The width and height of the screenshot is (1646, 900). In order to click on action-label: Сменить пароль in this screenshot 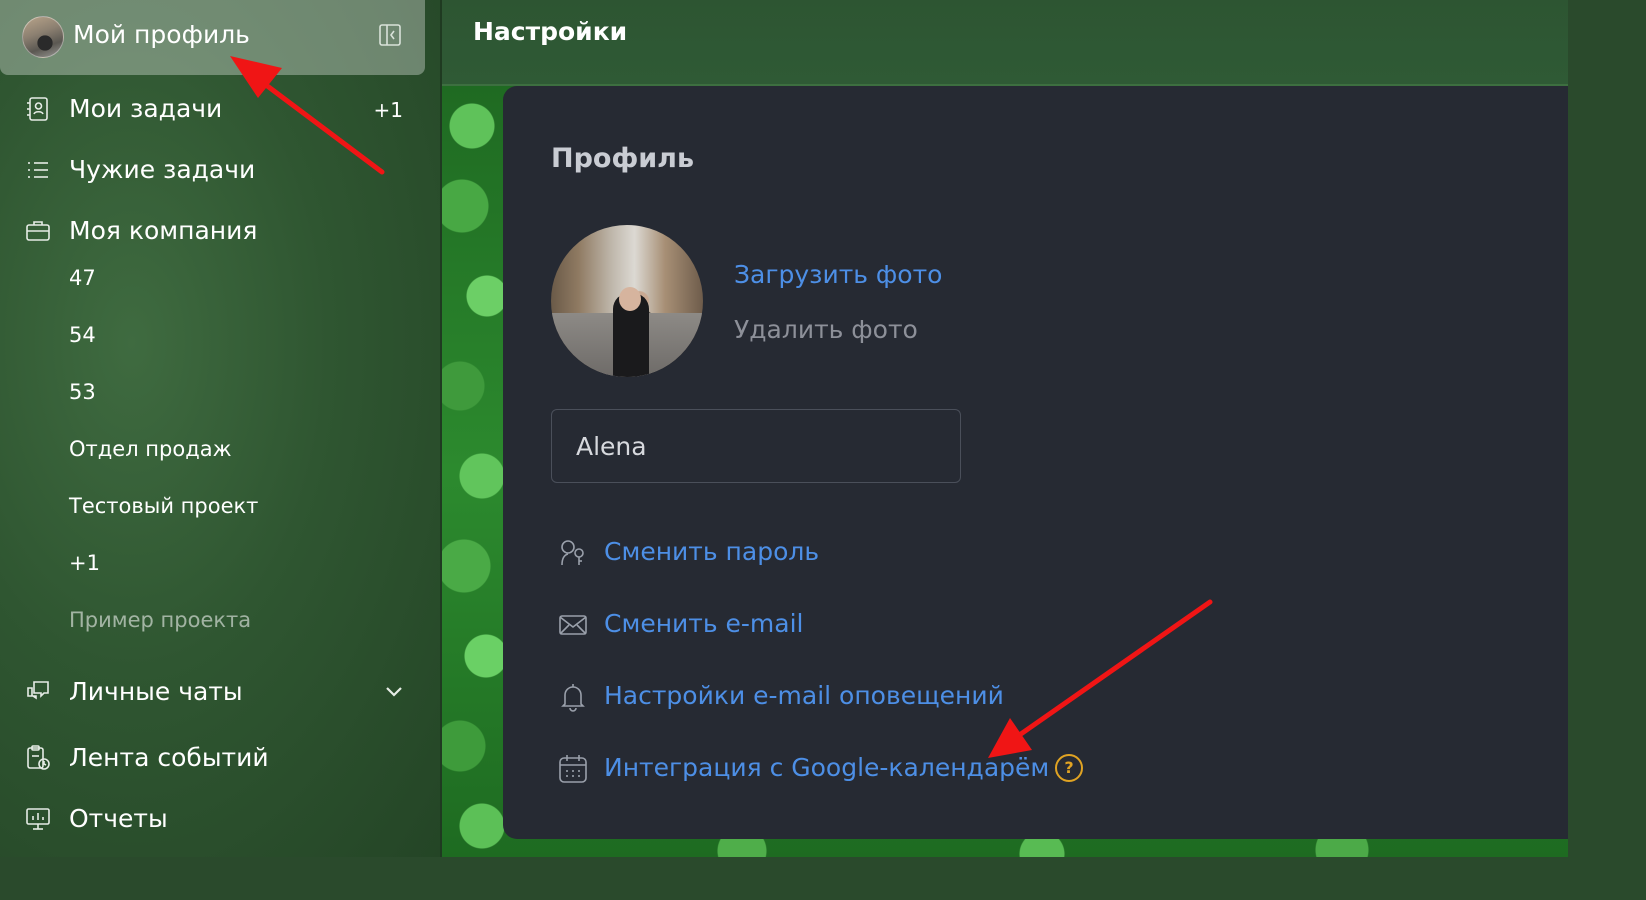, I will do `click(712, 551)`.